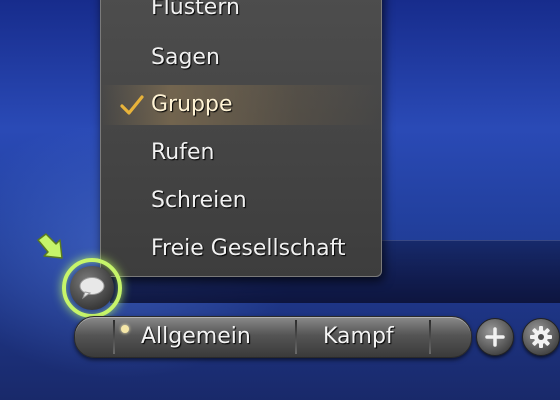 This screenshot has width=560, height=400. I want to click on menu-item-label: Freie Gesellschaft, so click(248, 248).